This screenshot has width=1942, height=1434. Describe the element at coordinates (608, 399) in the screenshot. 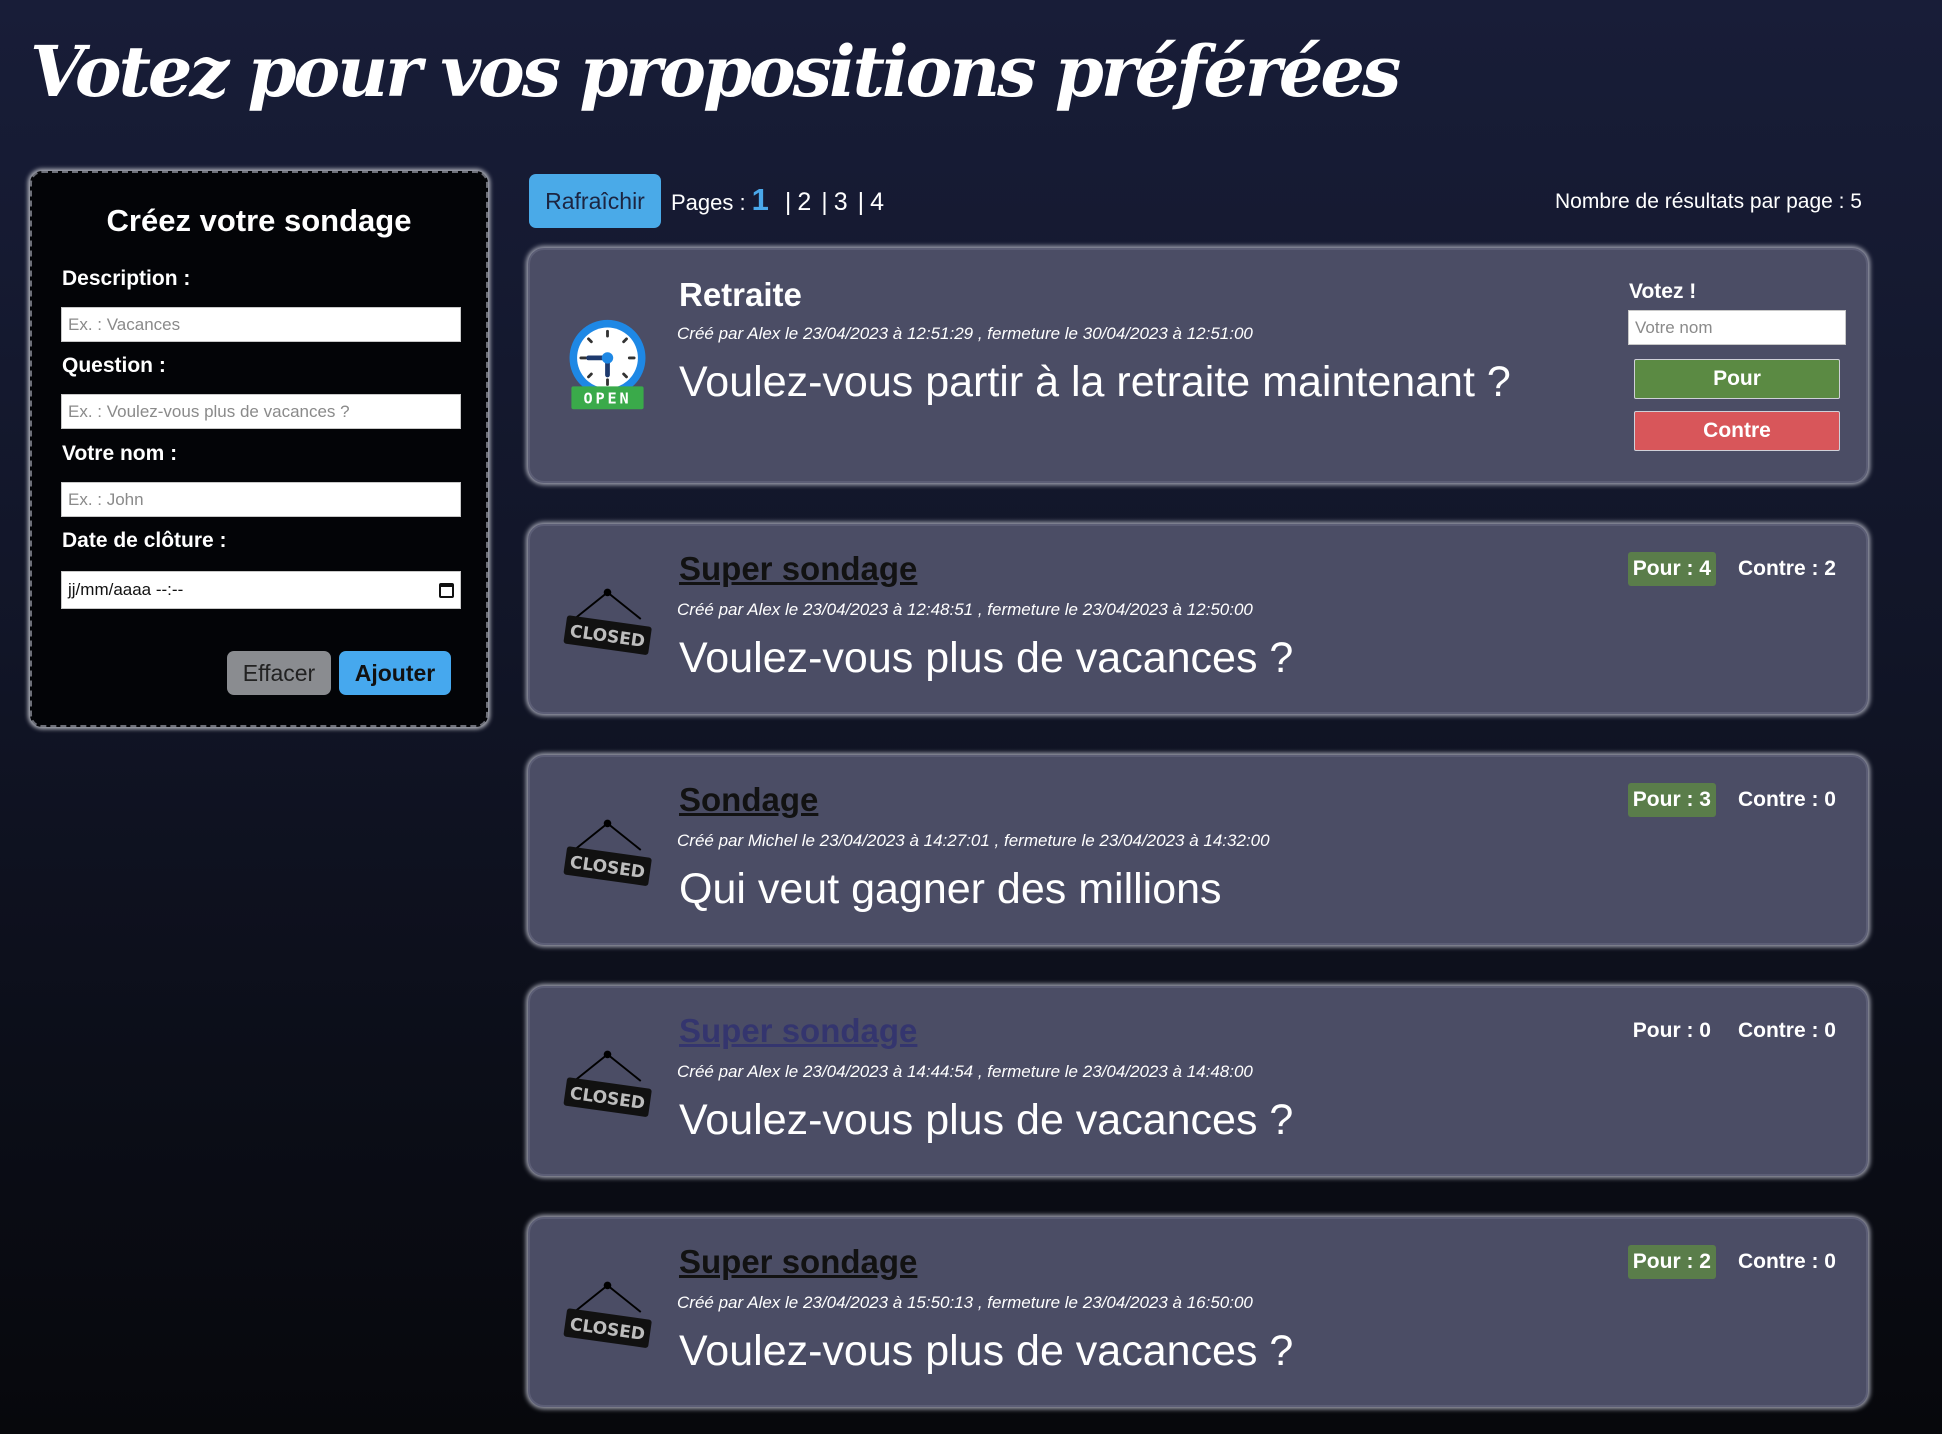

I see `open-label: OPEN` at that location.